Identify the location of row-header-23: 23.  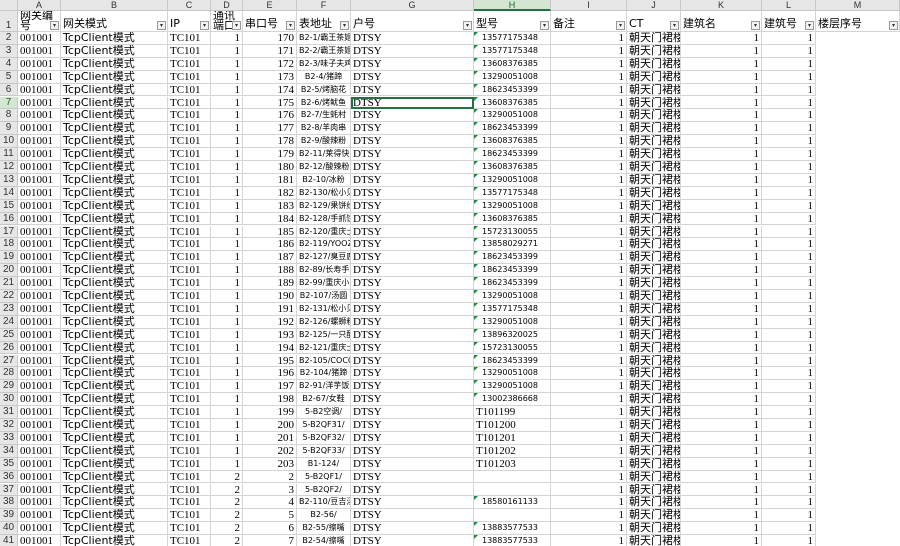
(9, 309).